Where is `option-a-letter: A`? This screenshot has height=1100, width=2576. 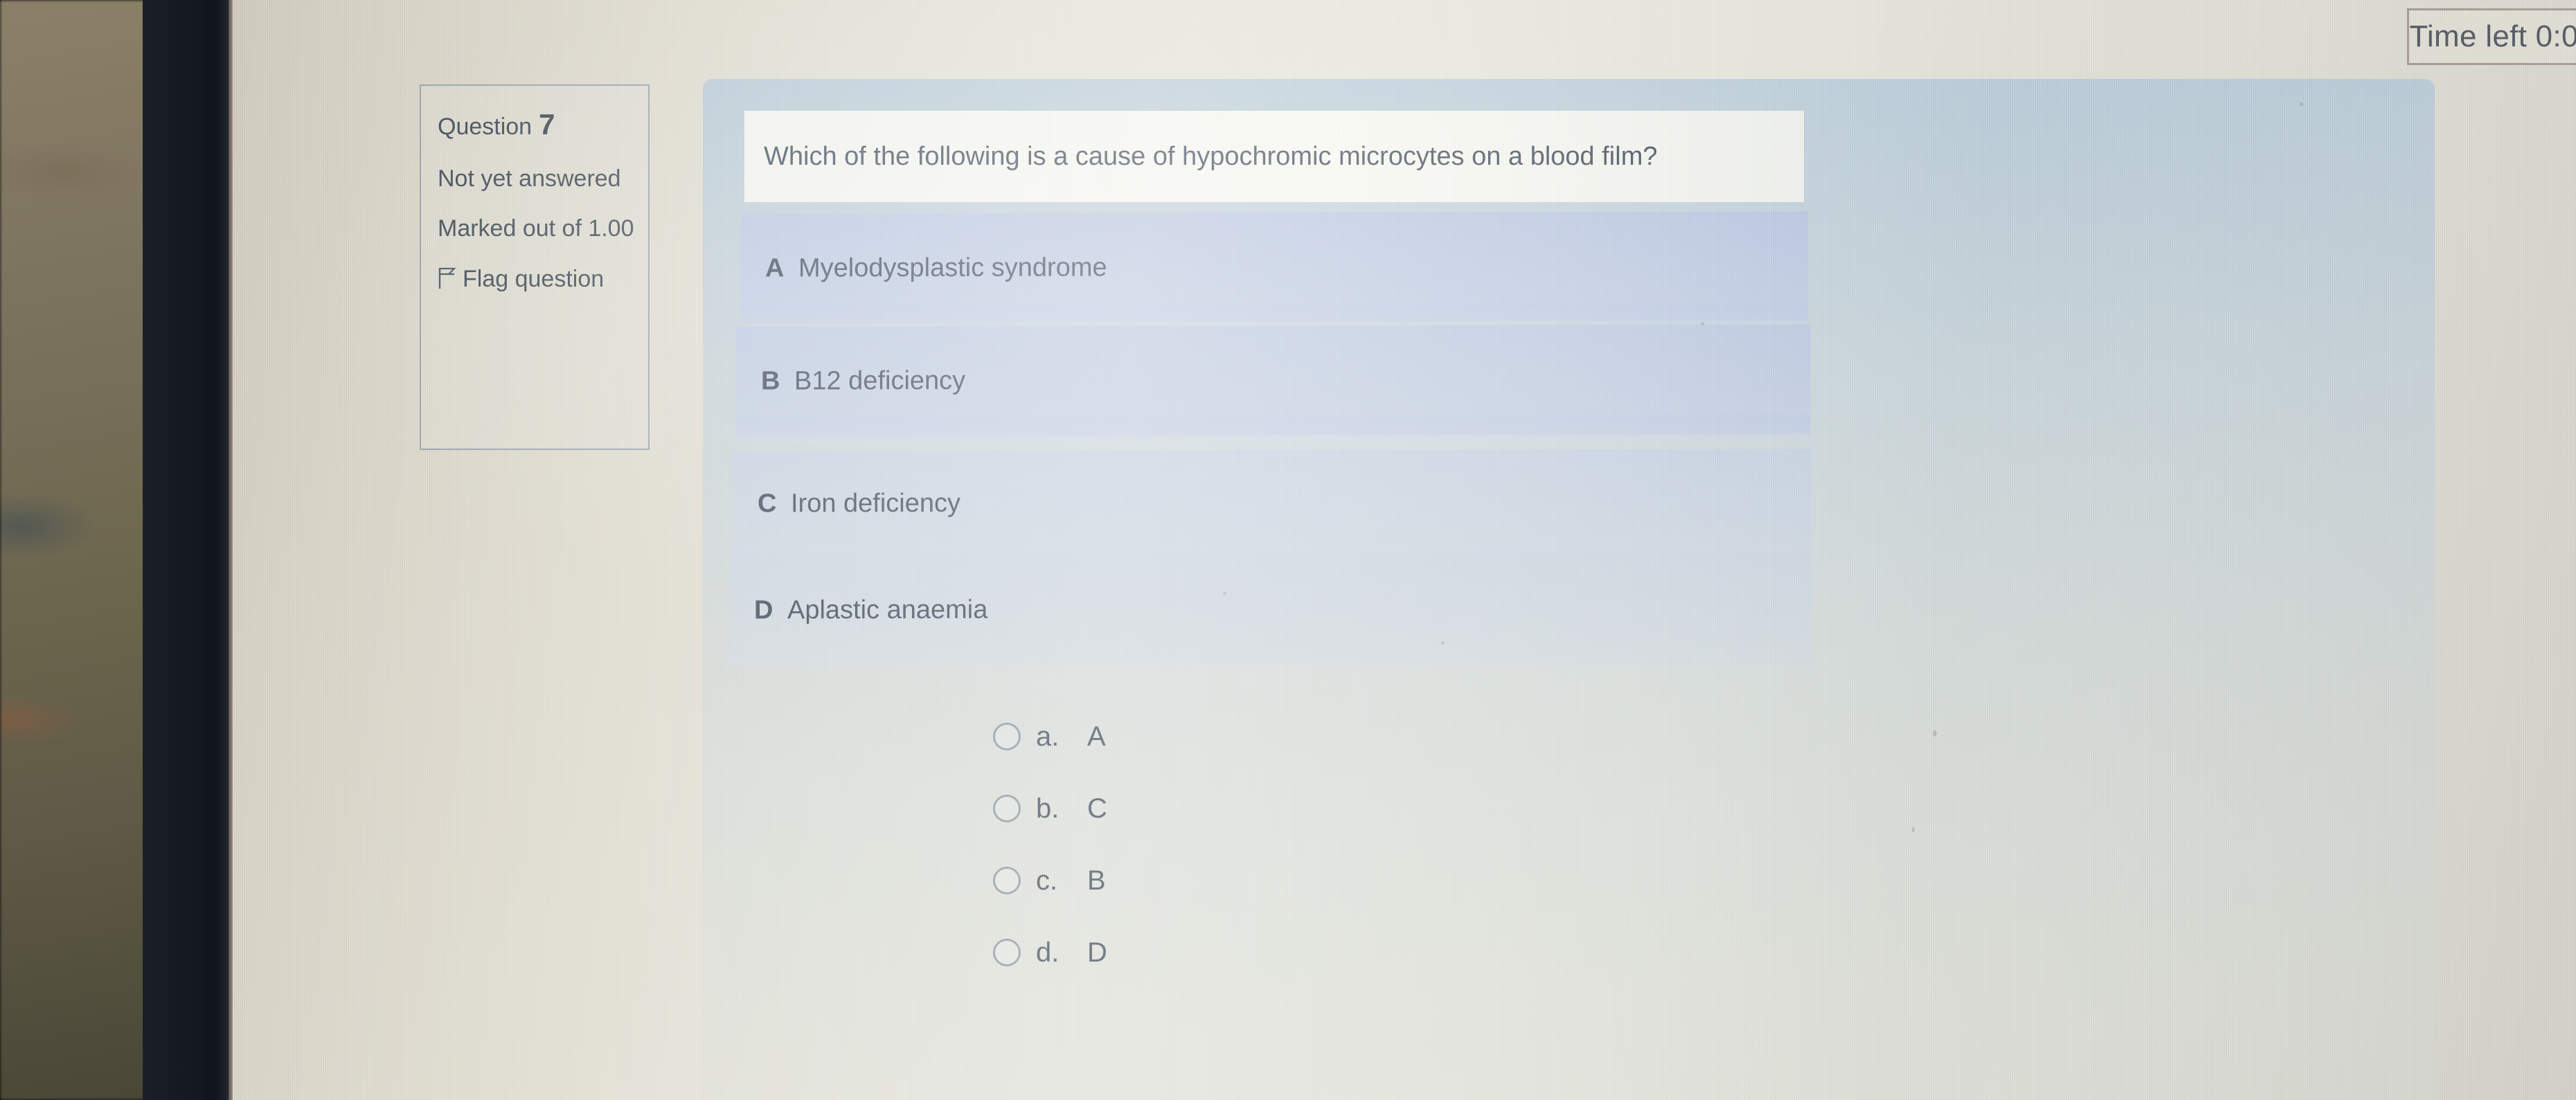
option-a-letter: A is located at coordinates (775, 268).